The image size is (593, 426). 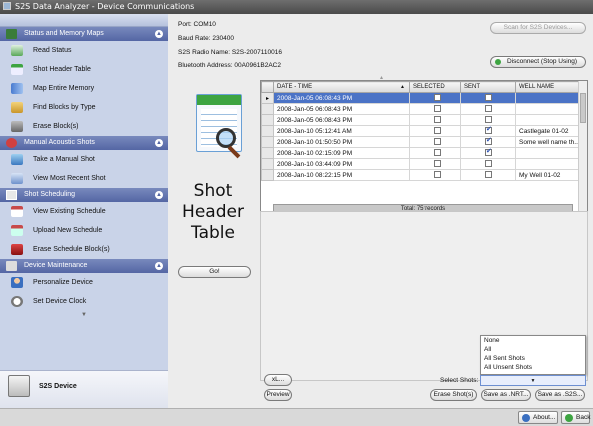 What do you see at coordinates (84, 266) in the screenshot?
I see `section-device-maintenance: Device Maintenance ▲` at bounding box center [84, 266].